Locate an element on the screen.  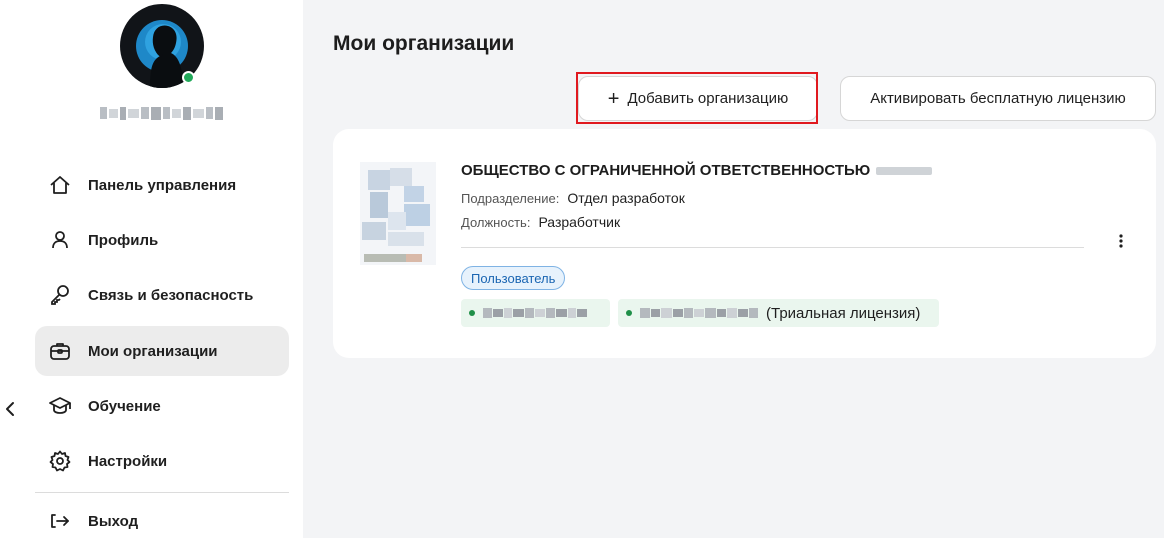
sidebar-item-settings: Настройки is located at coordinates (162, 461).